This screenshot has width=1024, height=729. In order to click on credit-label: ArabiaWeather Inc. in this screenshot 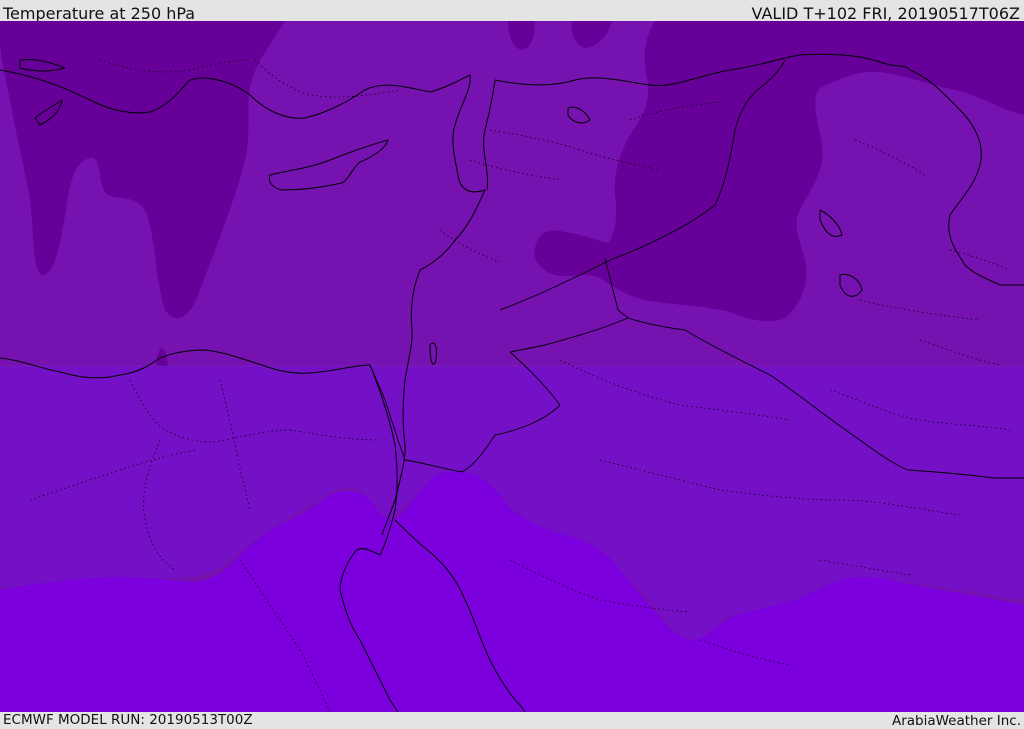, I will do `click(956, 721)`.